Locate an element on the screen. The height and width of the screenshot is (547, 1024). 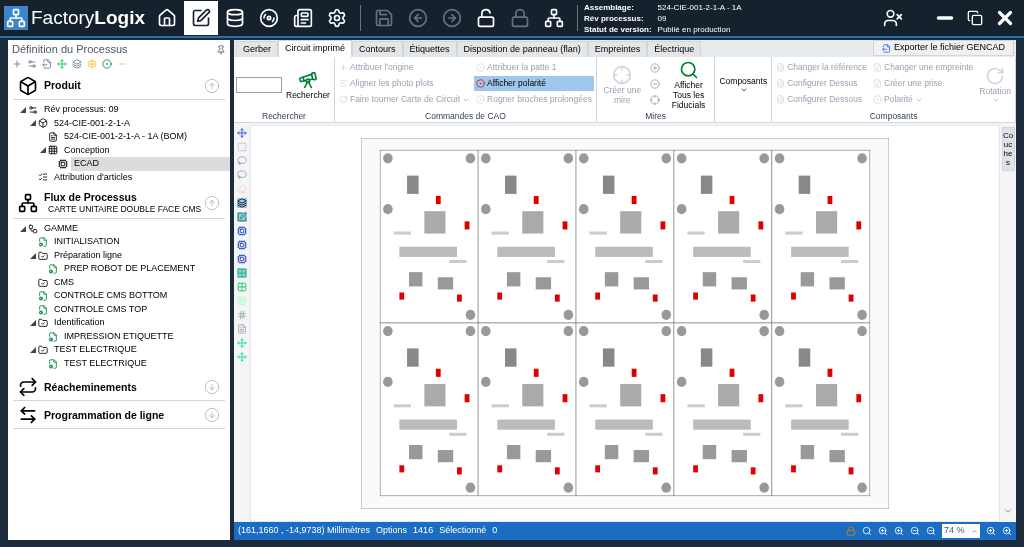
user-icon is located at coordinates (893, 18).